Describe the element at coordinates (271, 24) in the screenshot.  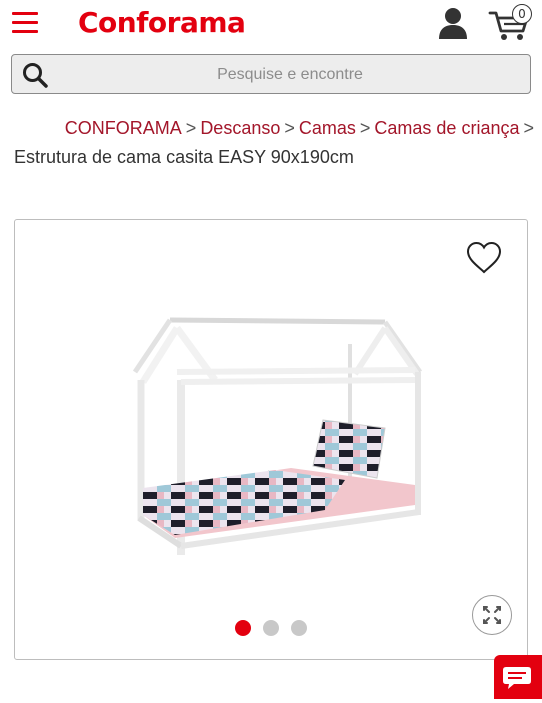
I see `header: Conforama 0` at that location.